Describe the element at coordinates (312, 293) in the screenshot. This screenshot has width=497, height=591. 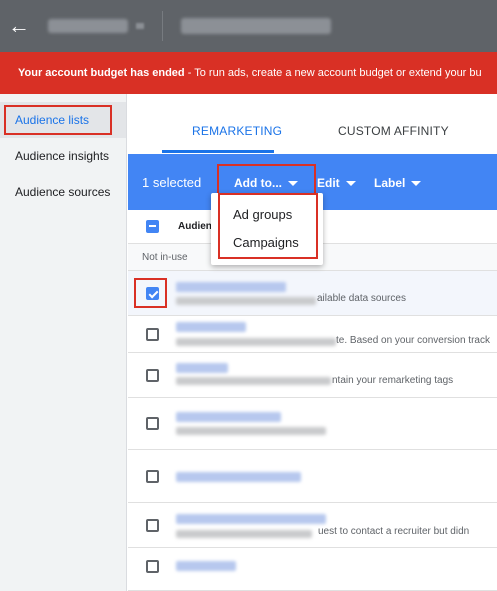
I see `table-row: ailable data sources` at that location.